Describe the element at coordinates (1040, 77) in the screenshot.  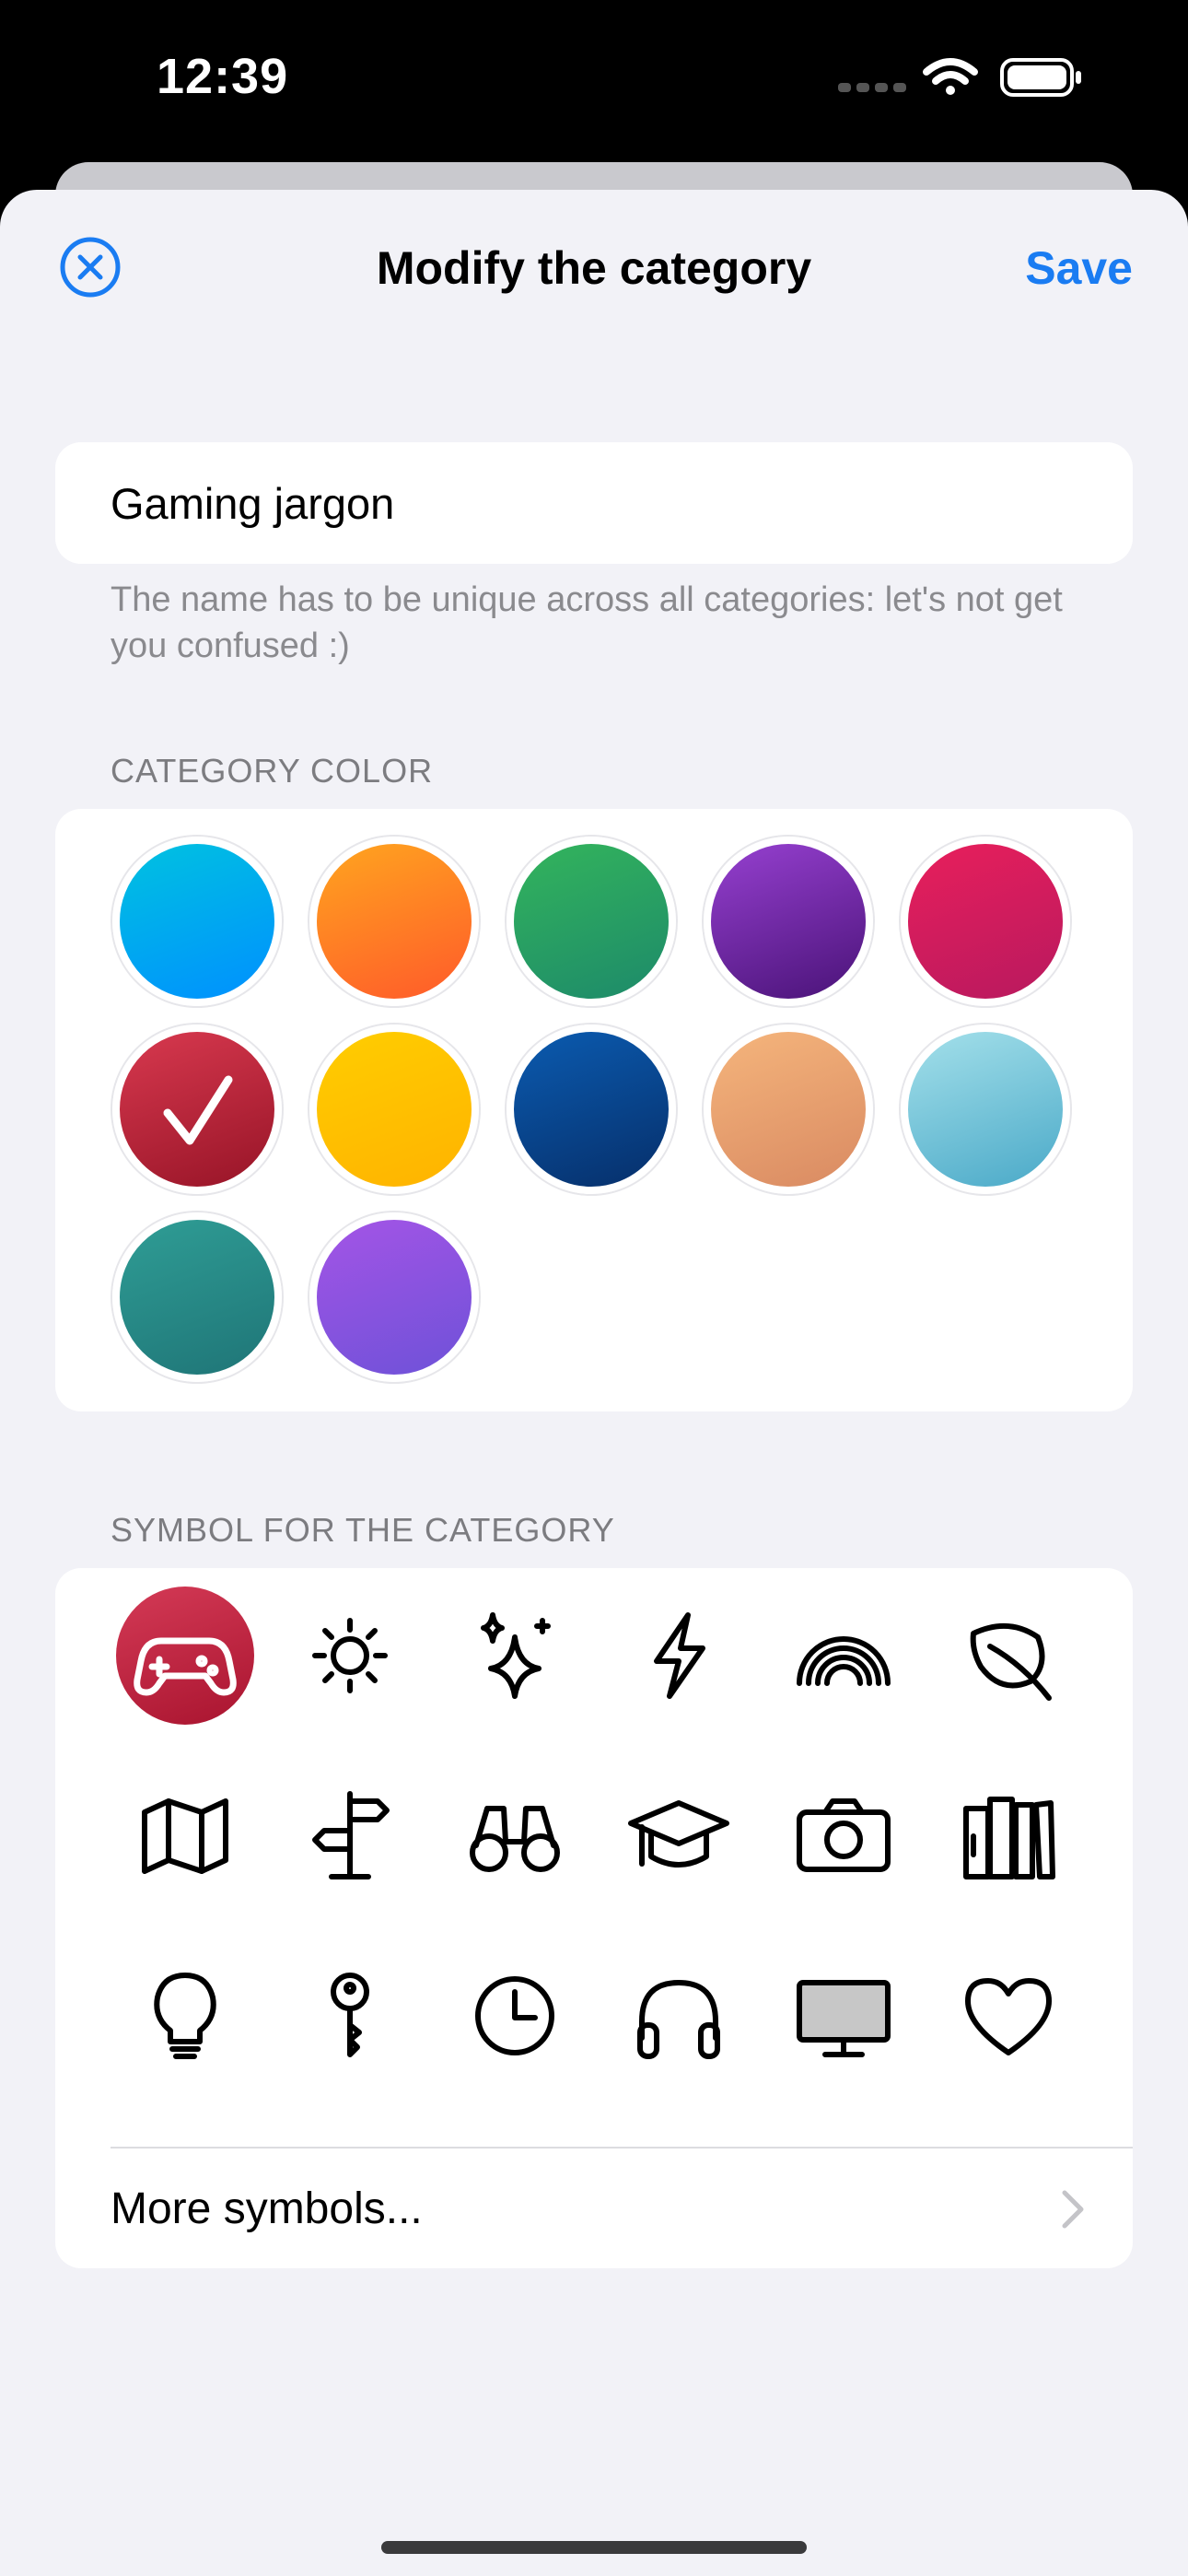
I see `battery-icon` at that location.